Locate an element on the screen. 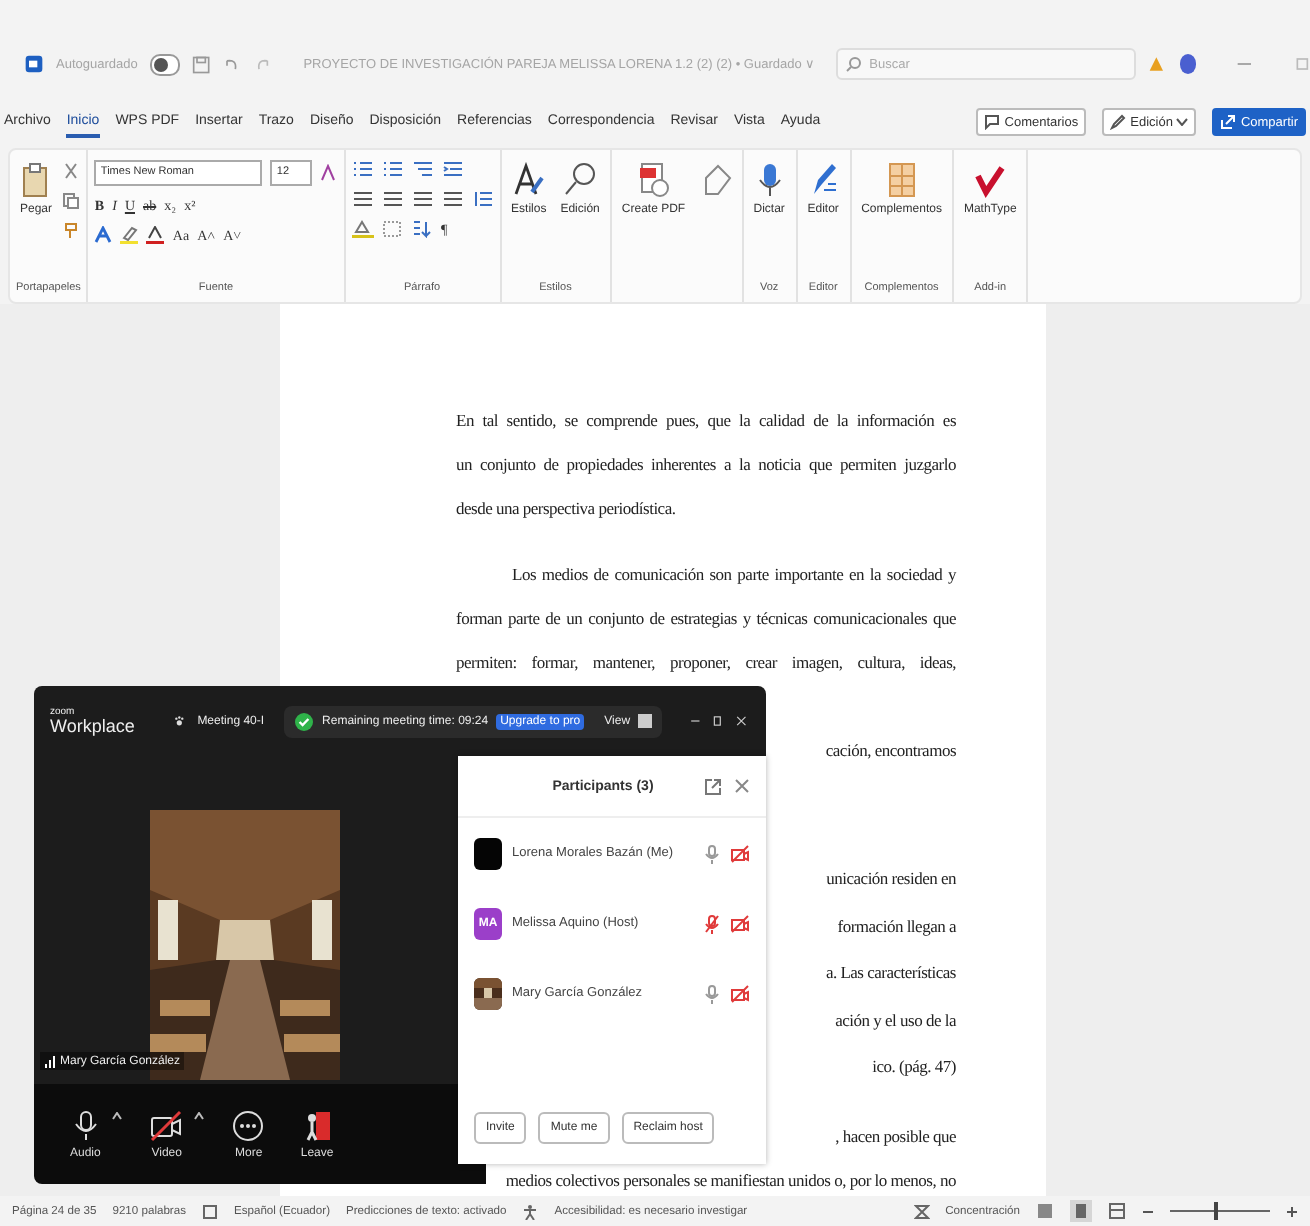 The height and width of the screenshot is (1226, 1310). pdf-document-icon is located at coordinates (653, 180).